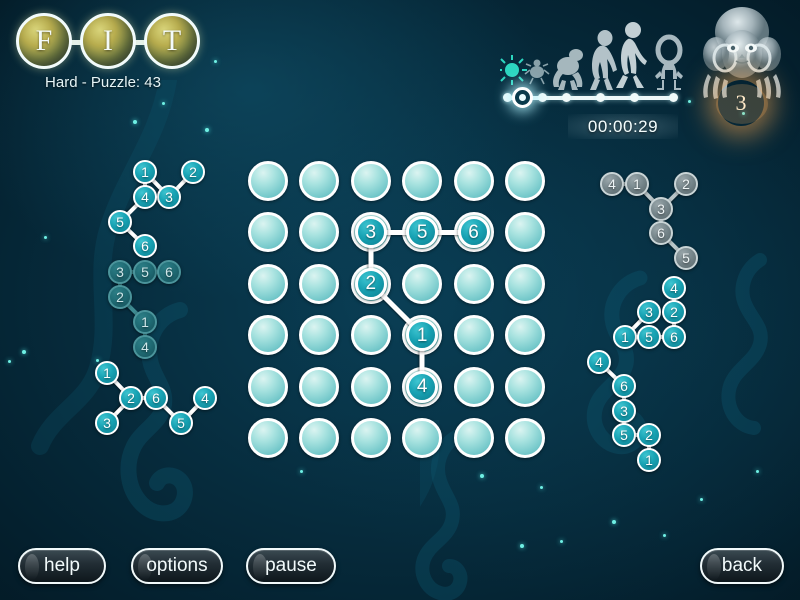 The width and height of the screenshot is (800, 600). I want to click on board-node: 3, so click(370, 232).